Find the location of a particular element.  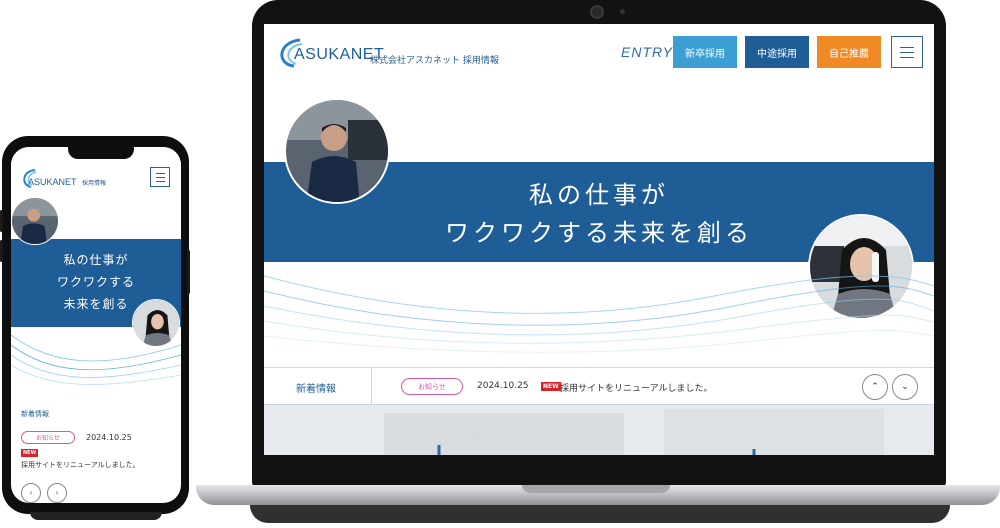

chevron-right-icon: › is located at coordinates (57, 493).